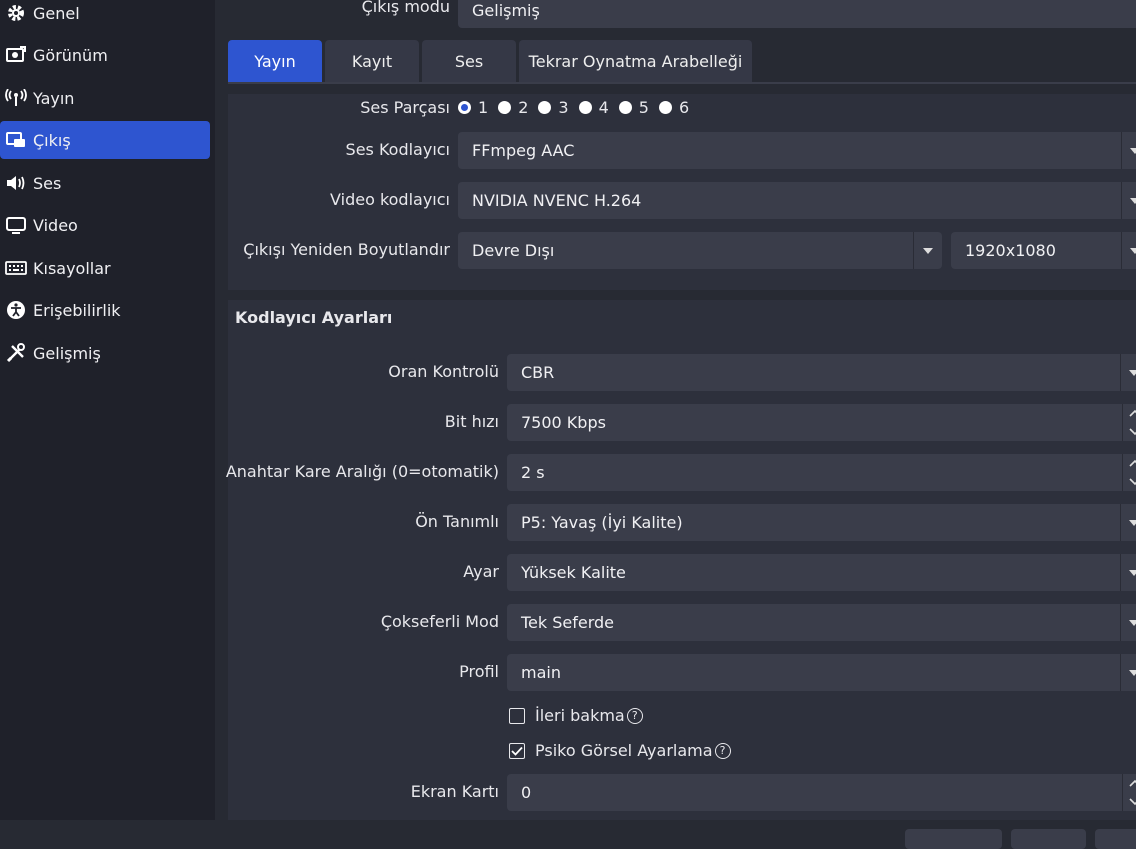 Image resolution: width=1136 pixels, height=849 pixels. I want to click on appearance-icon, so click(16, 55).